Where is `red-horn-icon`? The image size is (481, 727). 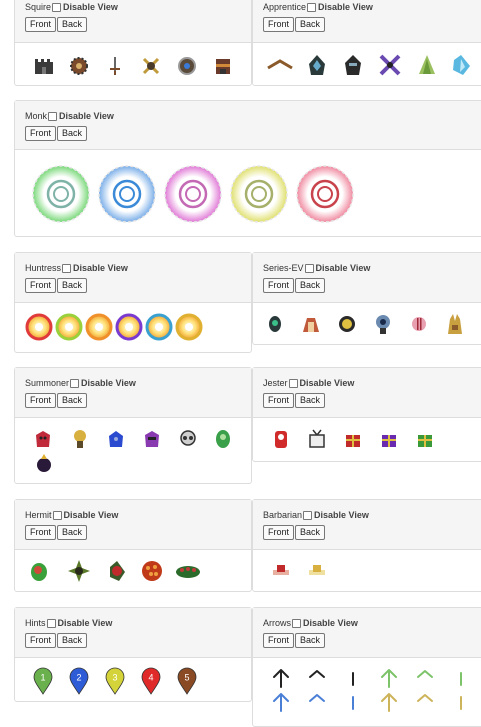
red-horn-icon is located at coordinates (281, 570).